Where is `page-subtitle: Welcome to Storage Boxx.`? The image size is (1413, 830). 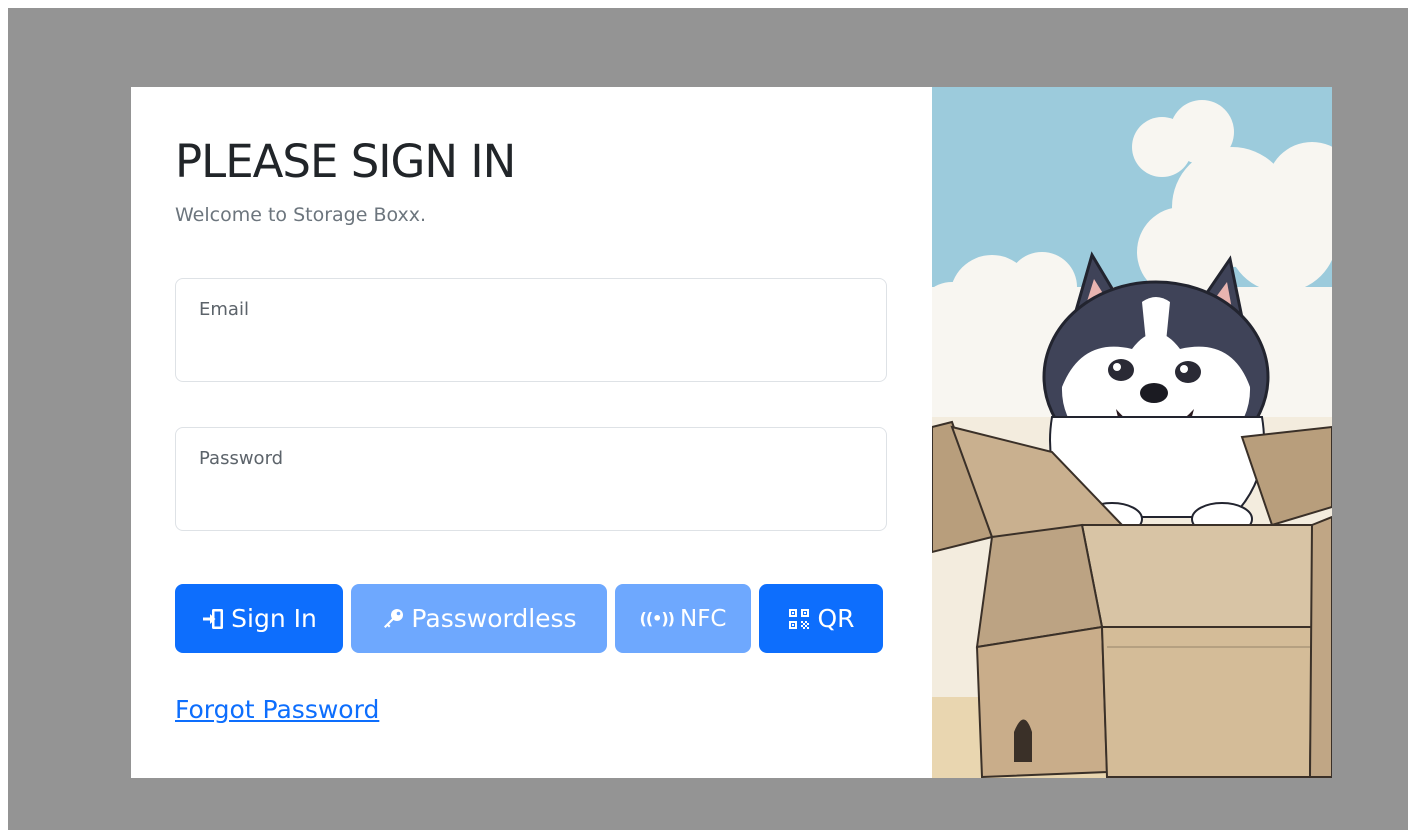
page-subtitle: Welcome to Storage Boxx. is located at coordinates (301, 215).